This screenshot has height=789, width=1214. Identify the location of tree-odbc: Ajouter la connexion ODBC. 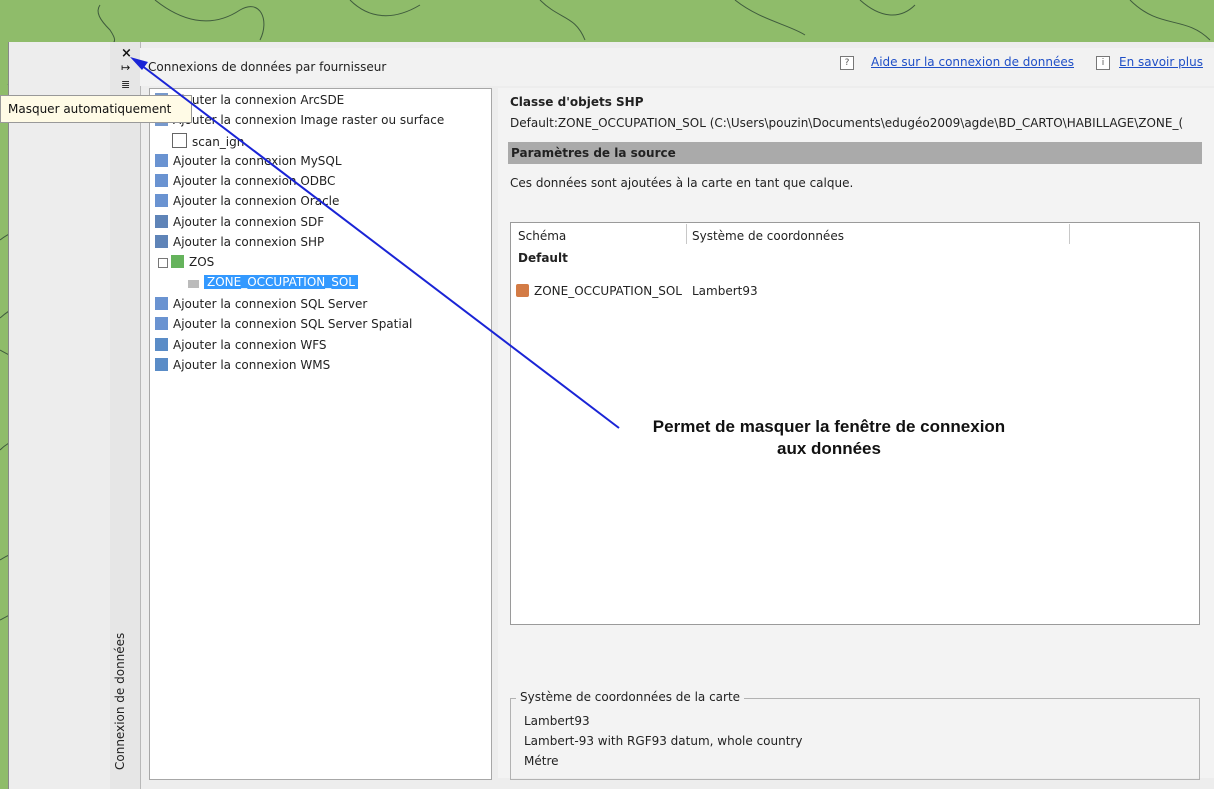
(245, 181).